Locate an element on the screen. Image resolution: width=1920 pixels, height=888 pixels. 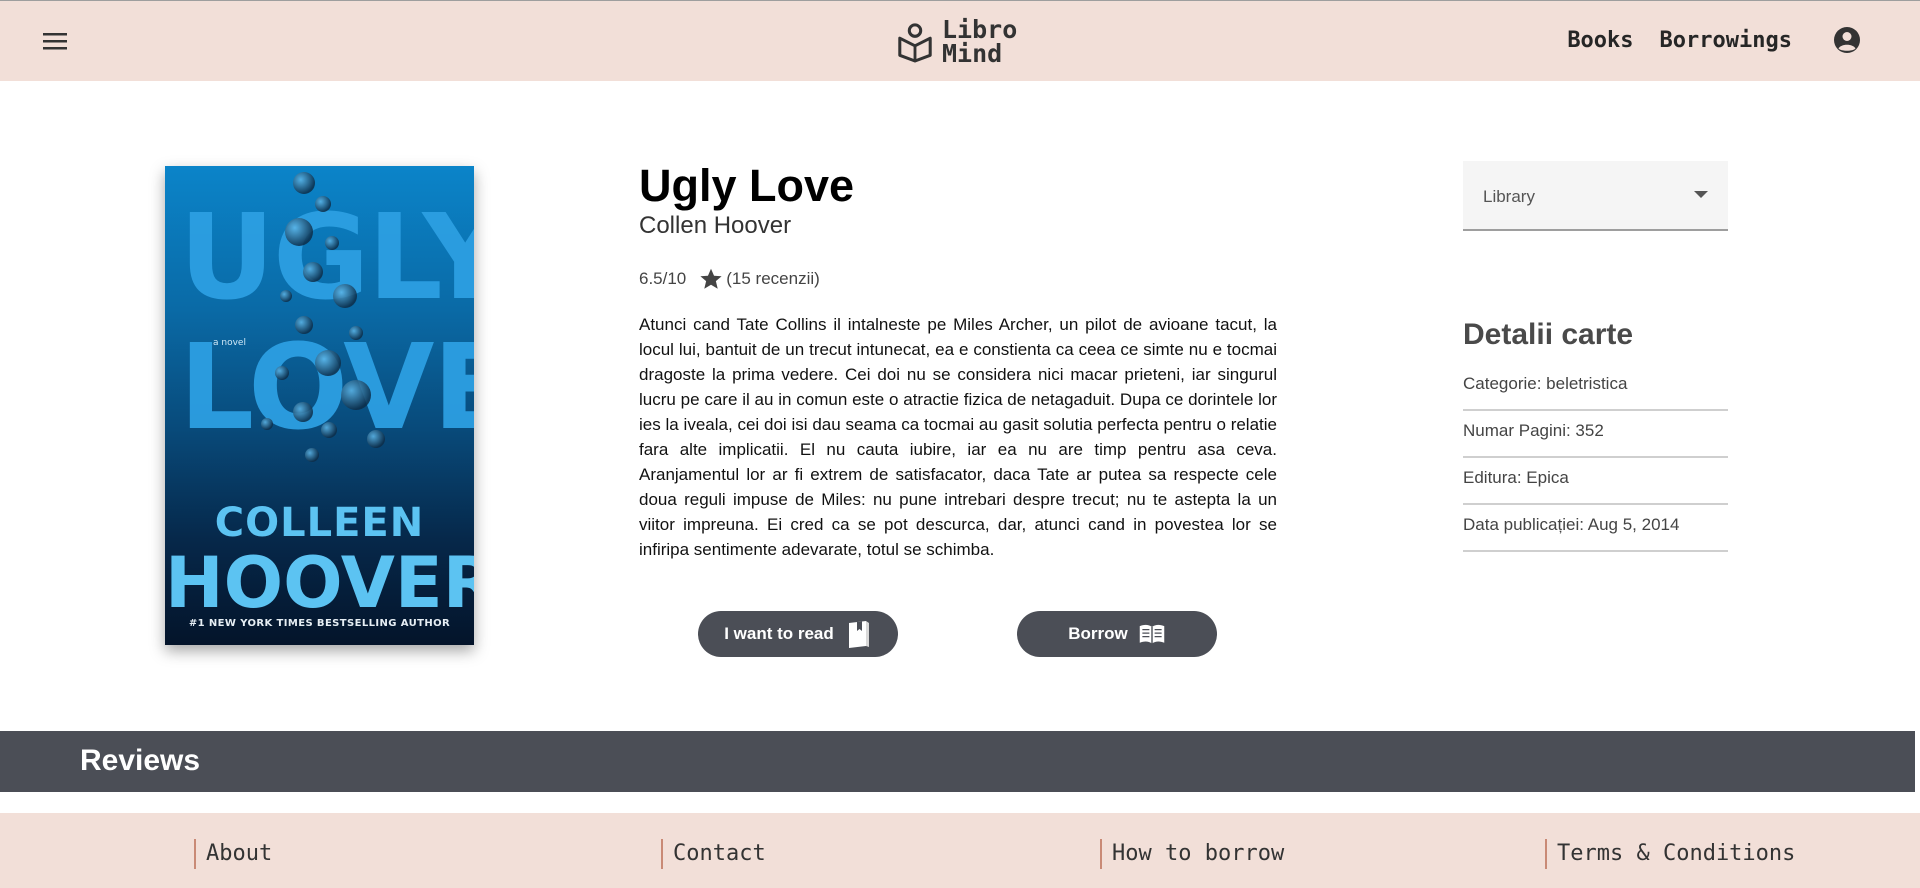
cover-title: UGLY LOVE is located at coordinates (326, 322).